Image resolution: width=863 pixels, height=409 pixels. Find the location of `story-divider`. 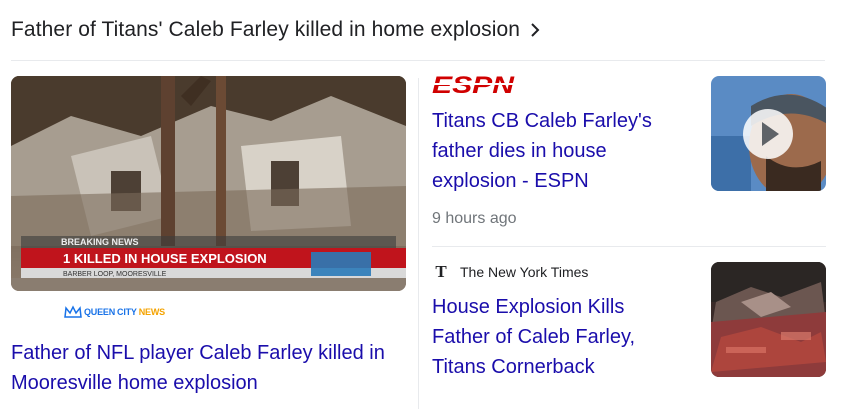

story-divider is located at coordinates (629, 246).